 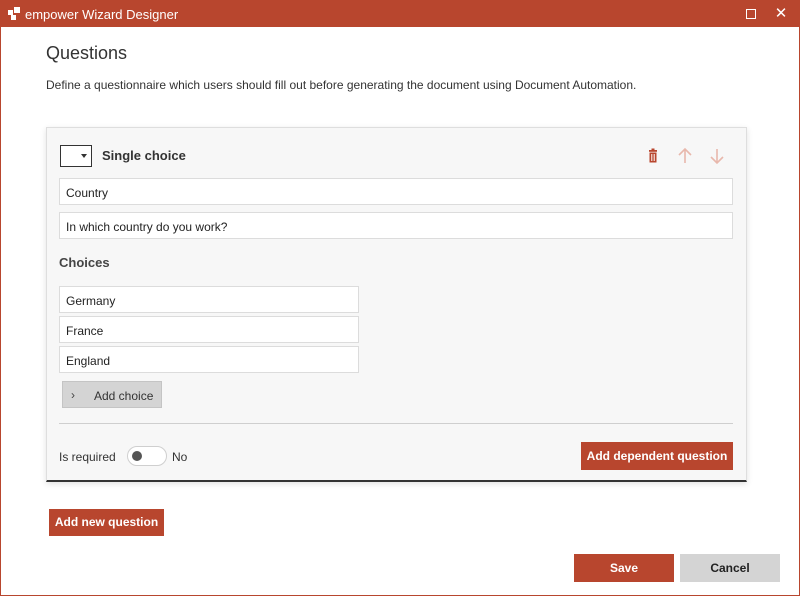 I want to click on question-type-label: Single choice, so click(x=144, y=155).